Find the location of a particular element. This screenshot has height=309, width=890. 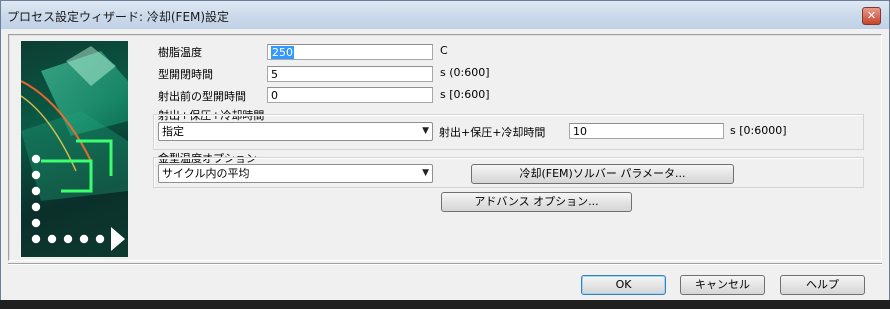

open-before-injection-label: 射出前の型開時間 is located at coordinates (202, 96).